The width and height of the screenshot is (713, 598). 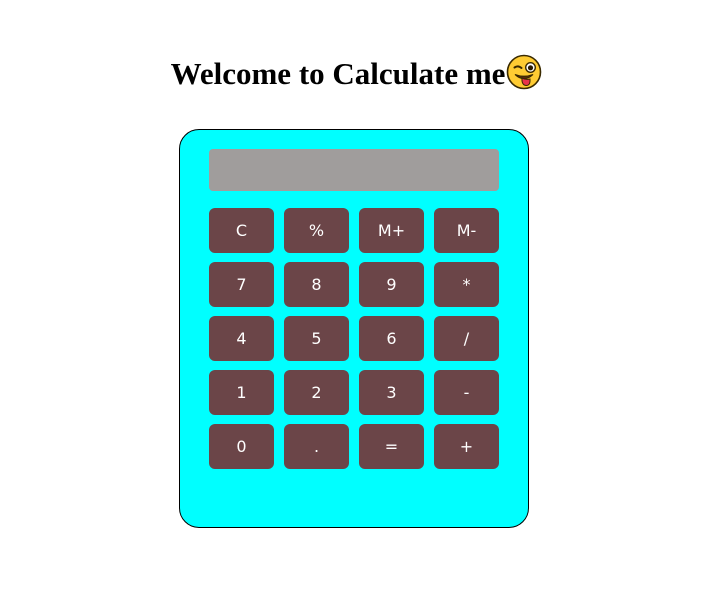 I want to click on decimal-point-button: ., so click(x=316, y=446).